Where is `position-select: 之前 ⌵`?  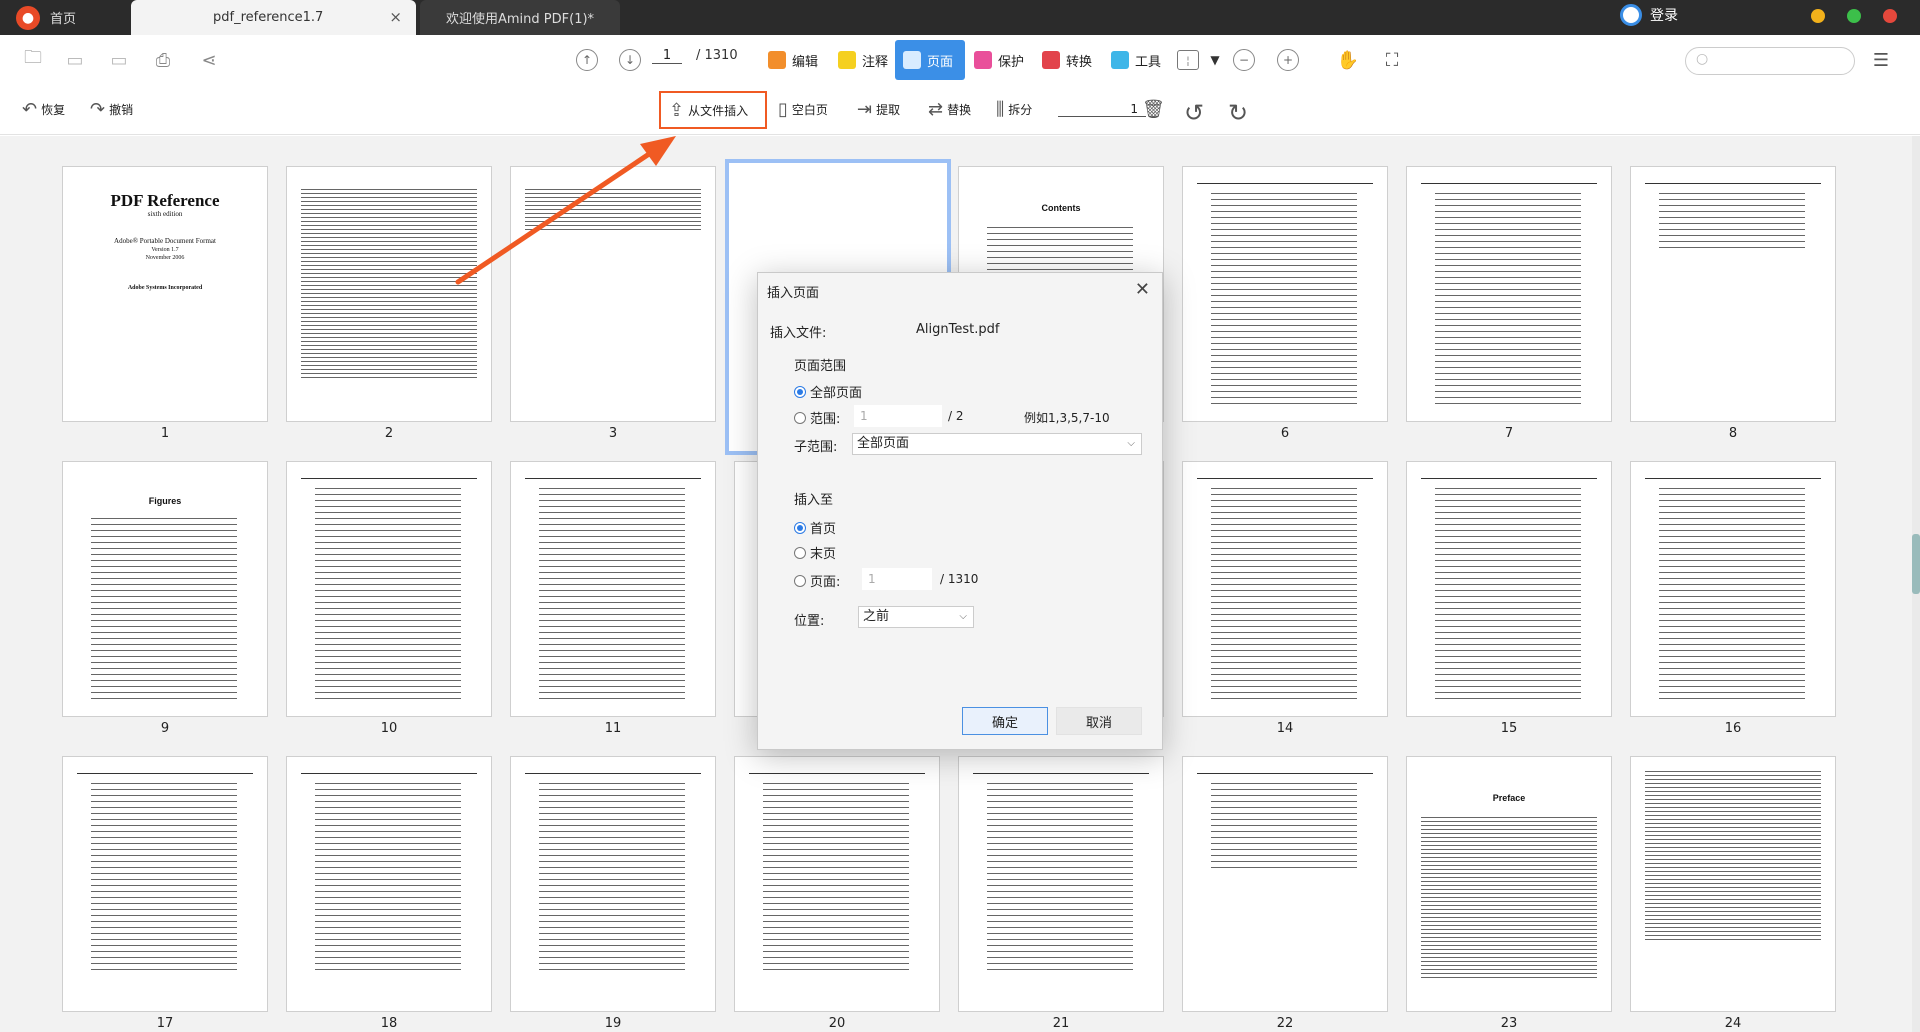
position-select: 之前 ⌵ is located at coordinates (916, 617).